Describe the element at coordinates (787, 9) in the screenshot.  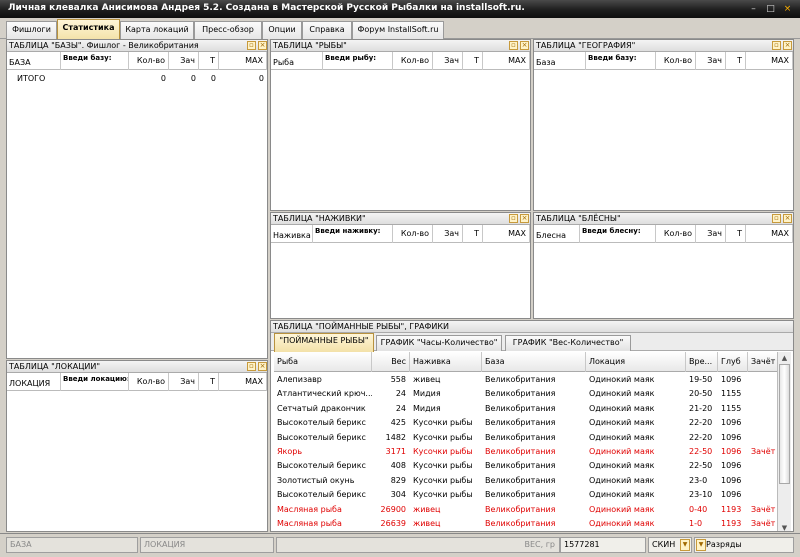
I see `close-button: ×` at that location.